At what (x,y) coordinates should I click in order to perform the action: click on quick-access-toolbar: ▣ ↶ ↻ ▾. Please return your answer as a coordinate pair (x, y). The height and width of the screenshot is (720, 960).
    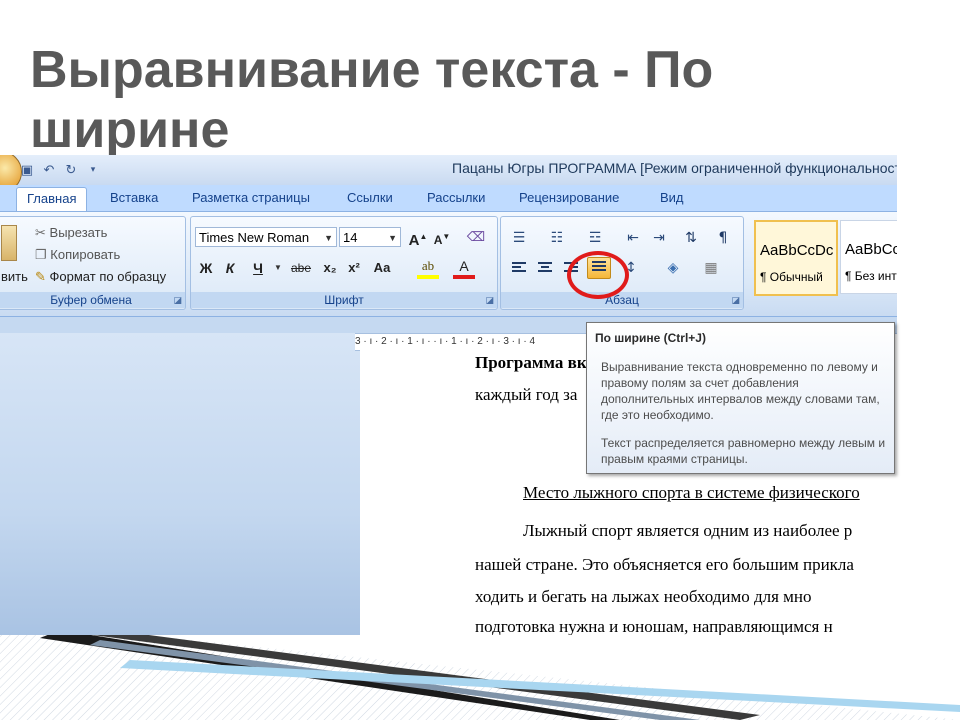
    Looking at the image, I should click on (60, 170).